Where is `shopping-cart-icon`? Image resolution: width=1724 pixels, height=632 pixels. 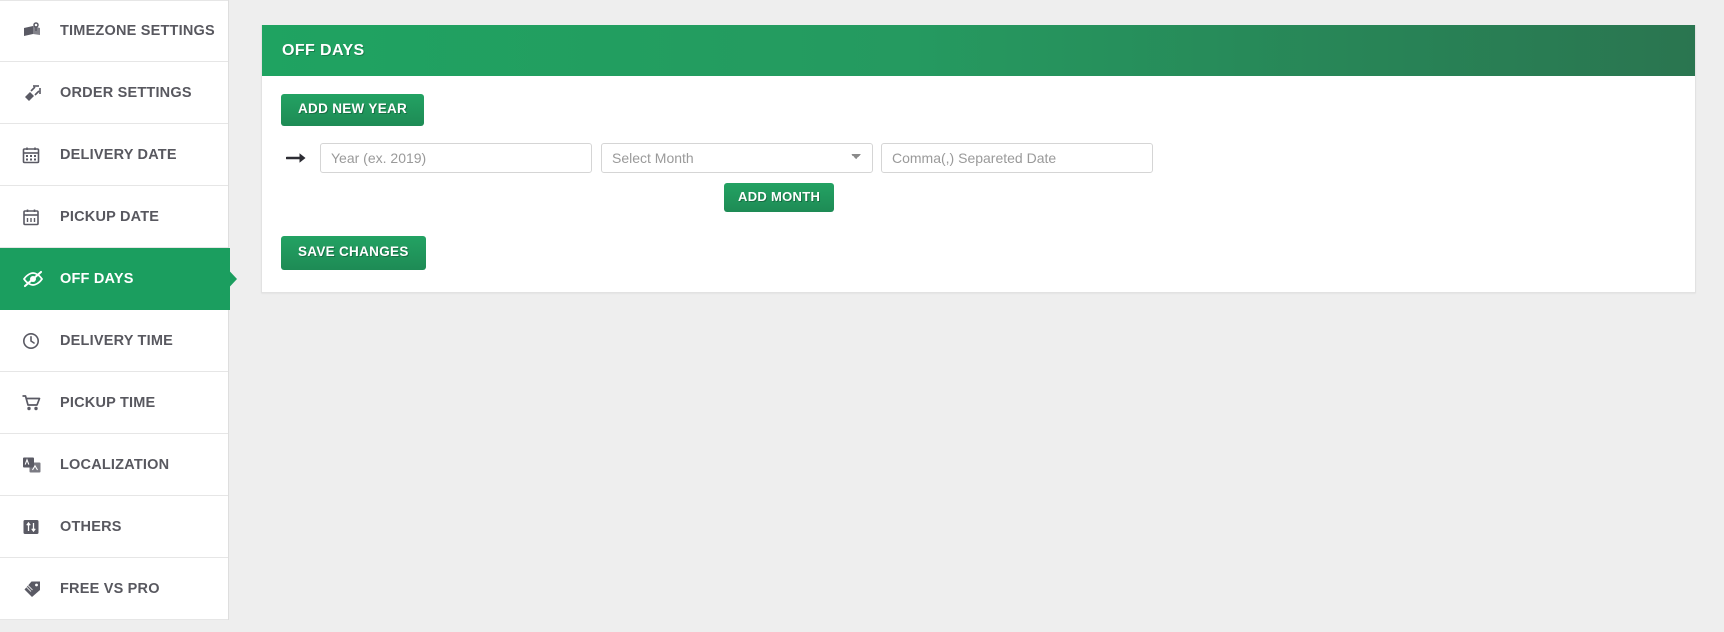
shopping-cart-icon is located at coordinates (35, 403).